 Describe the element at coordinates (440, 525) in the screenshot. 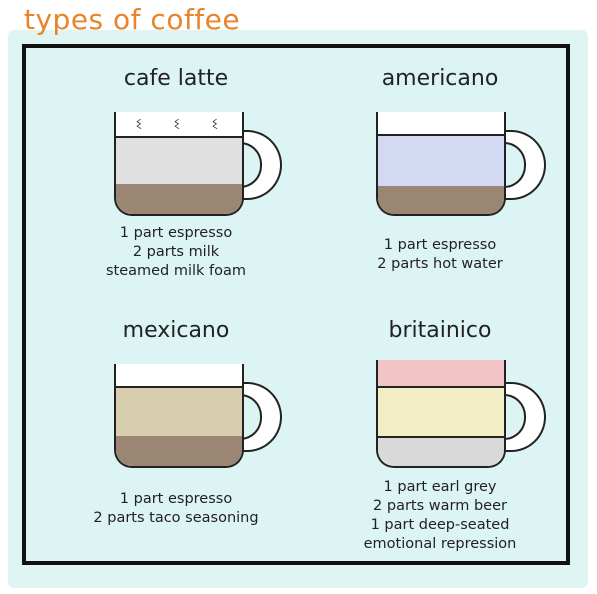

I see `ingredient: 1 part deep-seated` at that location.